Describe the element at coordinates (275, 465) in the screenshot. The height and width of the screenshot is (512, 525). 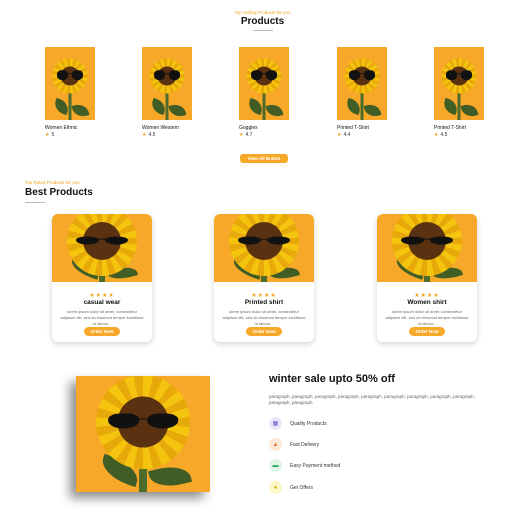
I see `card-icon: ▬` at that location.